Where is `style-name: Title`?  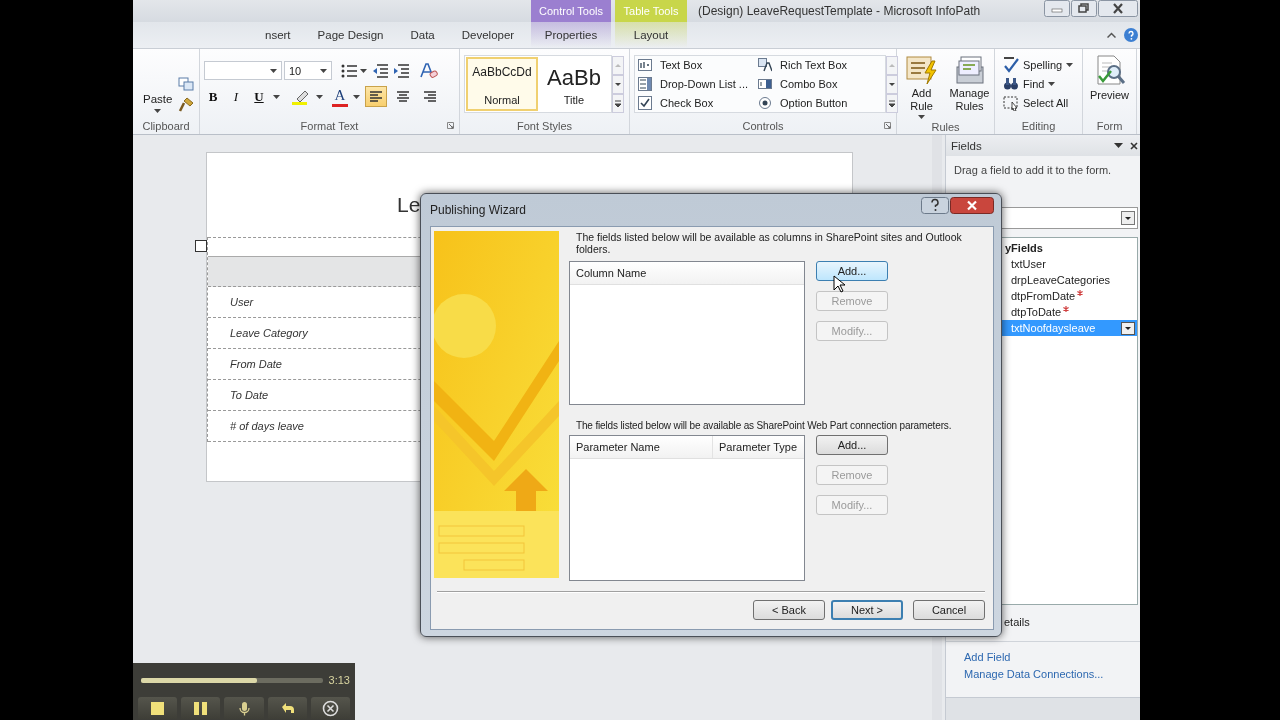
style-name: Title is located at coordinates (574, 100).